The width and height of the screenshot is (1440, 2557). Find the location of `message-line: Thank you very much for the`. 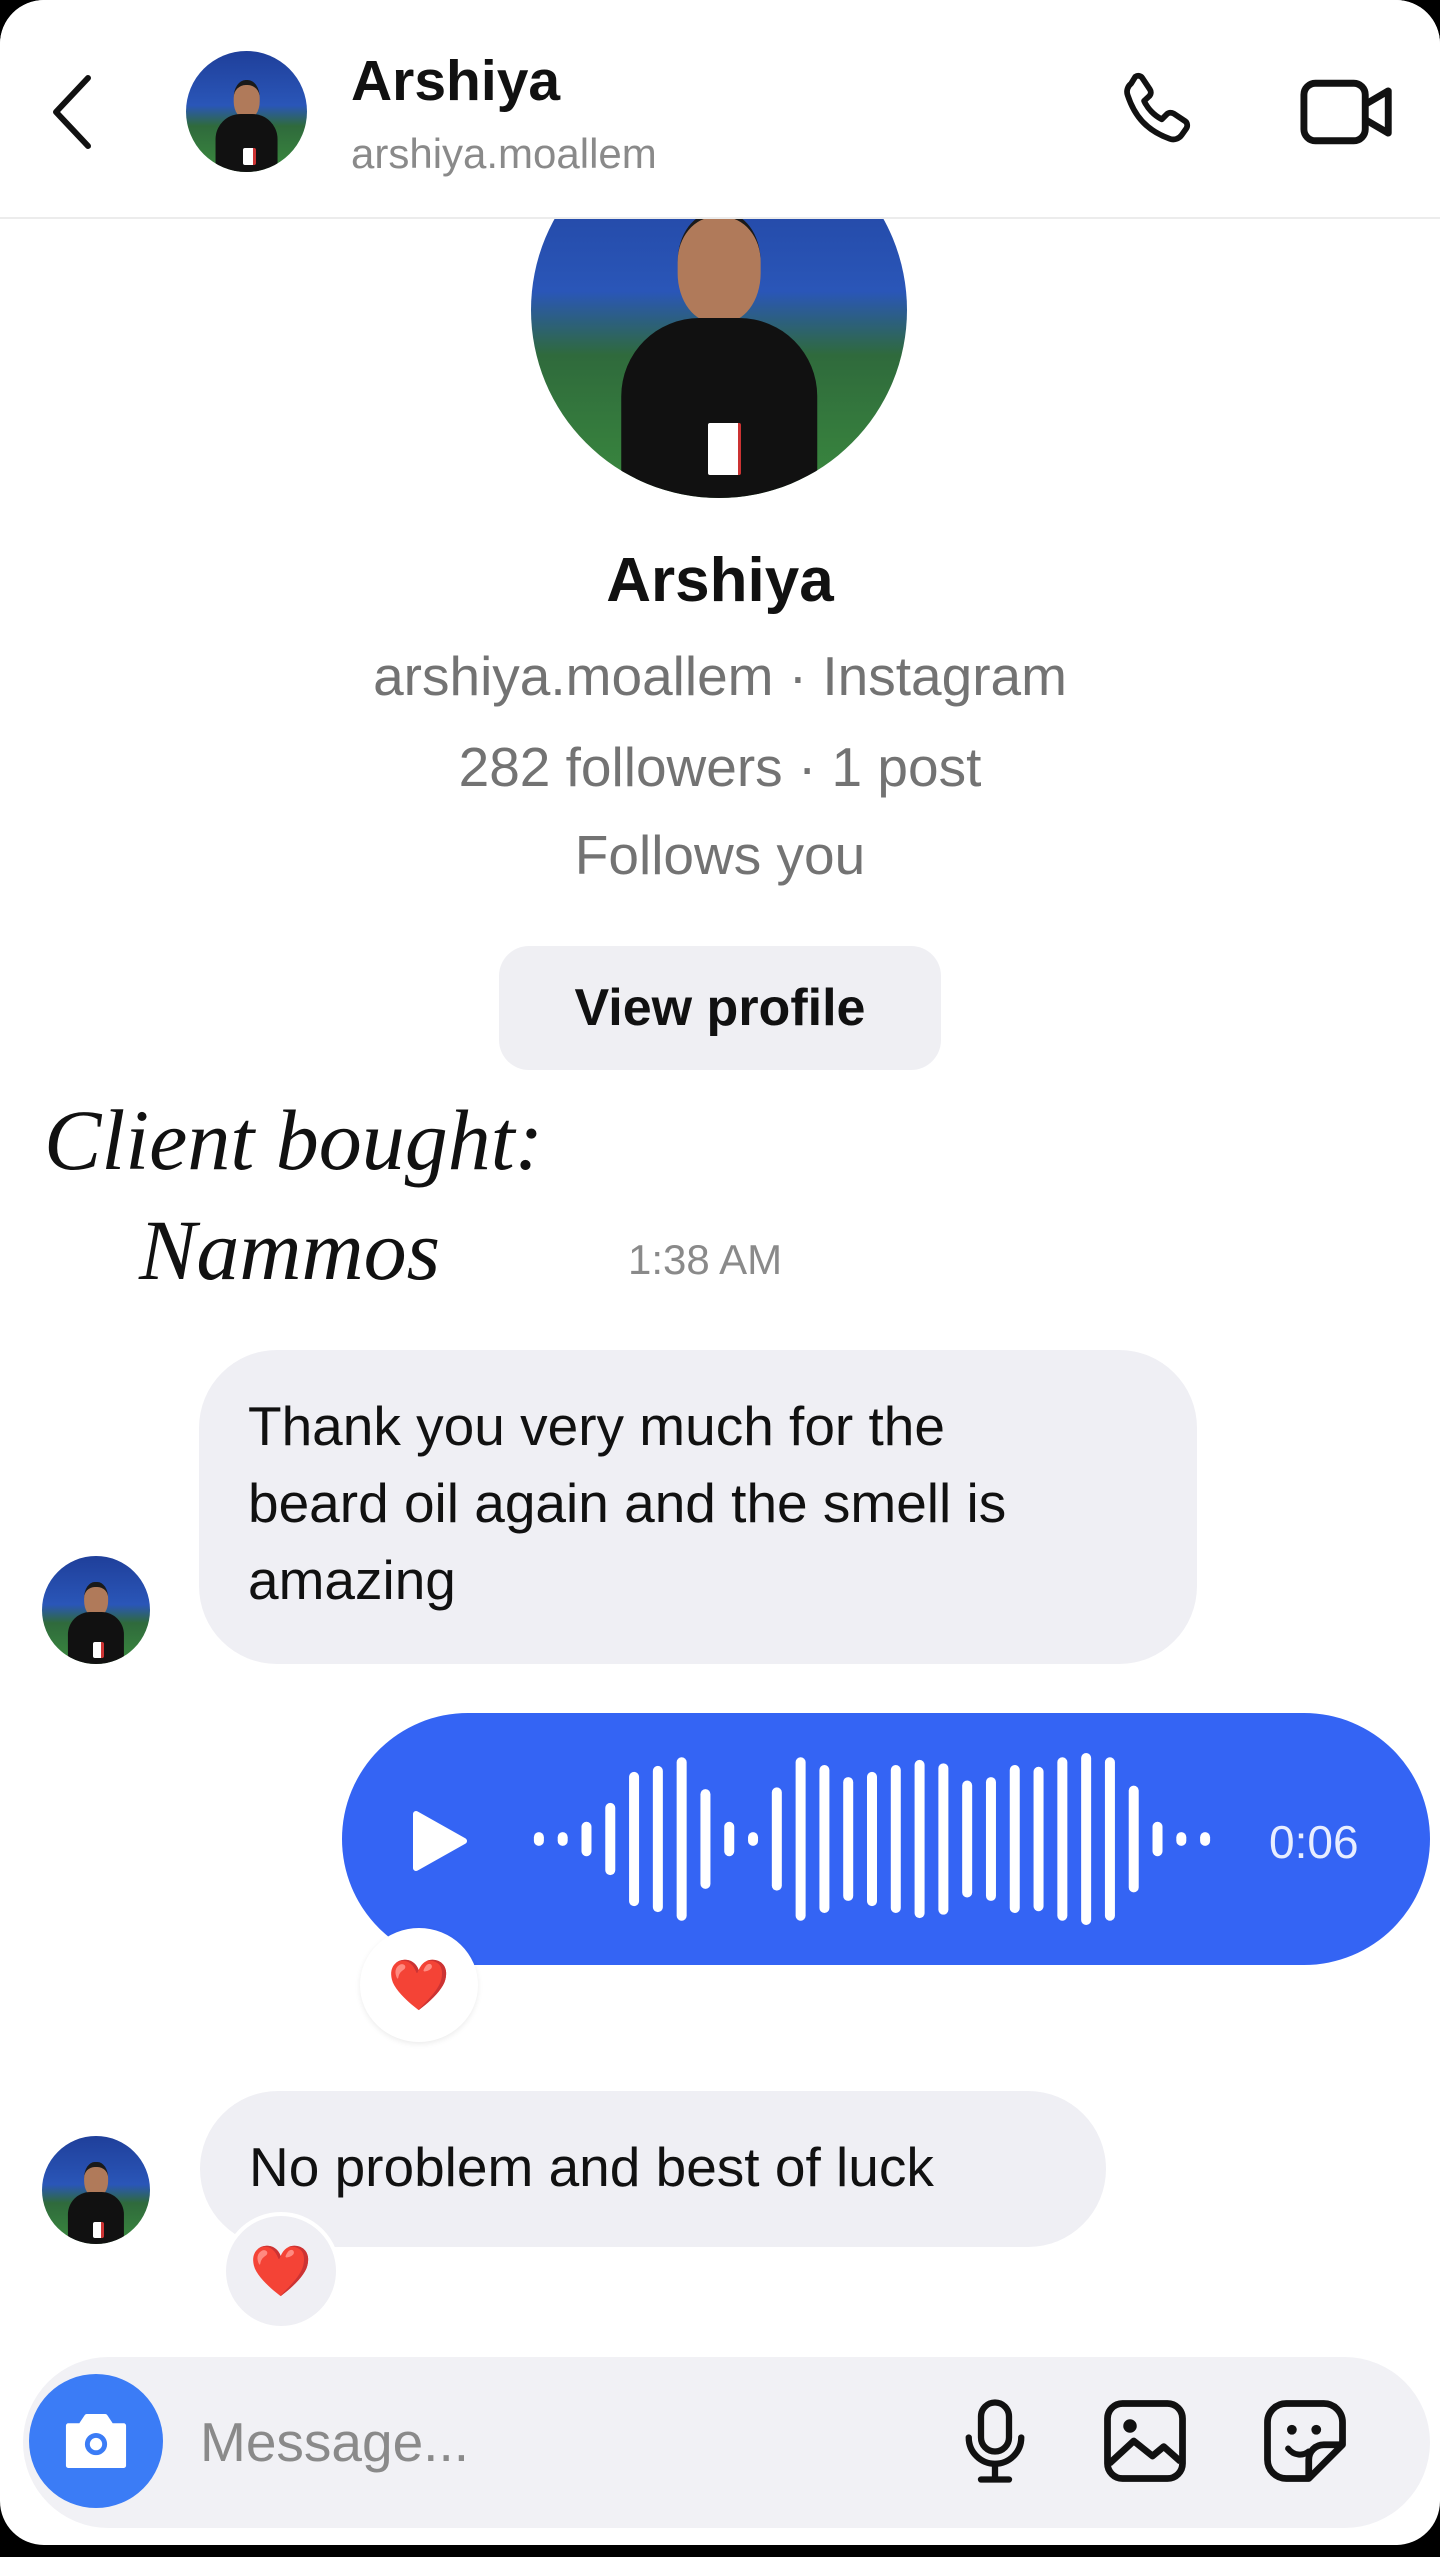

message-line: Thank you very much for the is located at coordinates (596, 1426).